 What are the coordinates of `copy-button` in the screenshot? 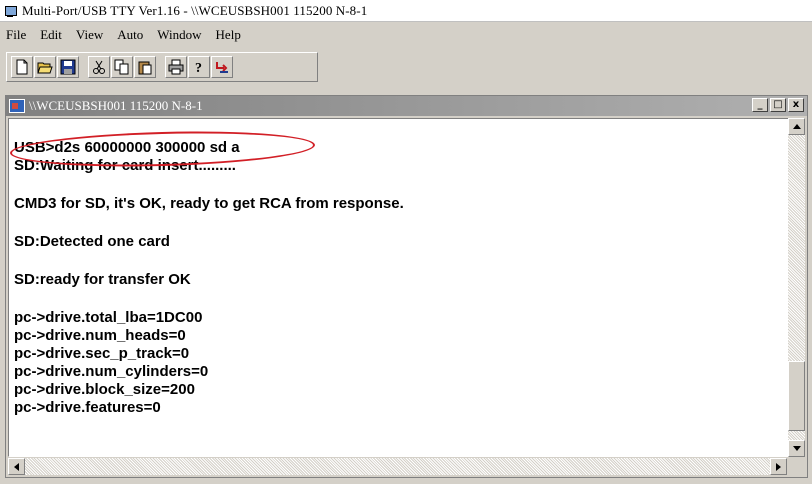 It's located at (122, 67).